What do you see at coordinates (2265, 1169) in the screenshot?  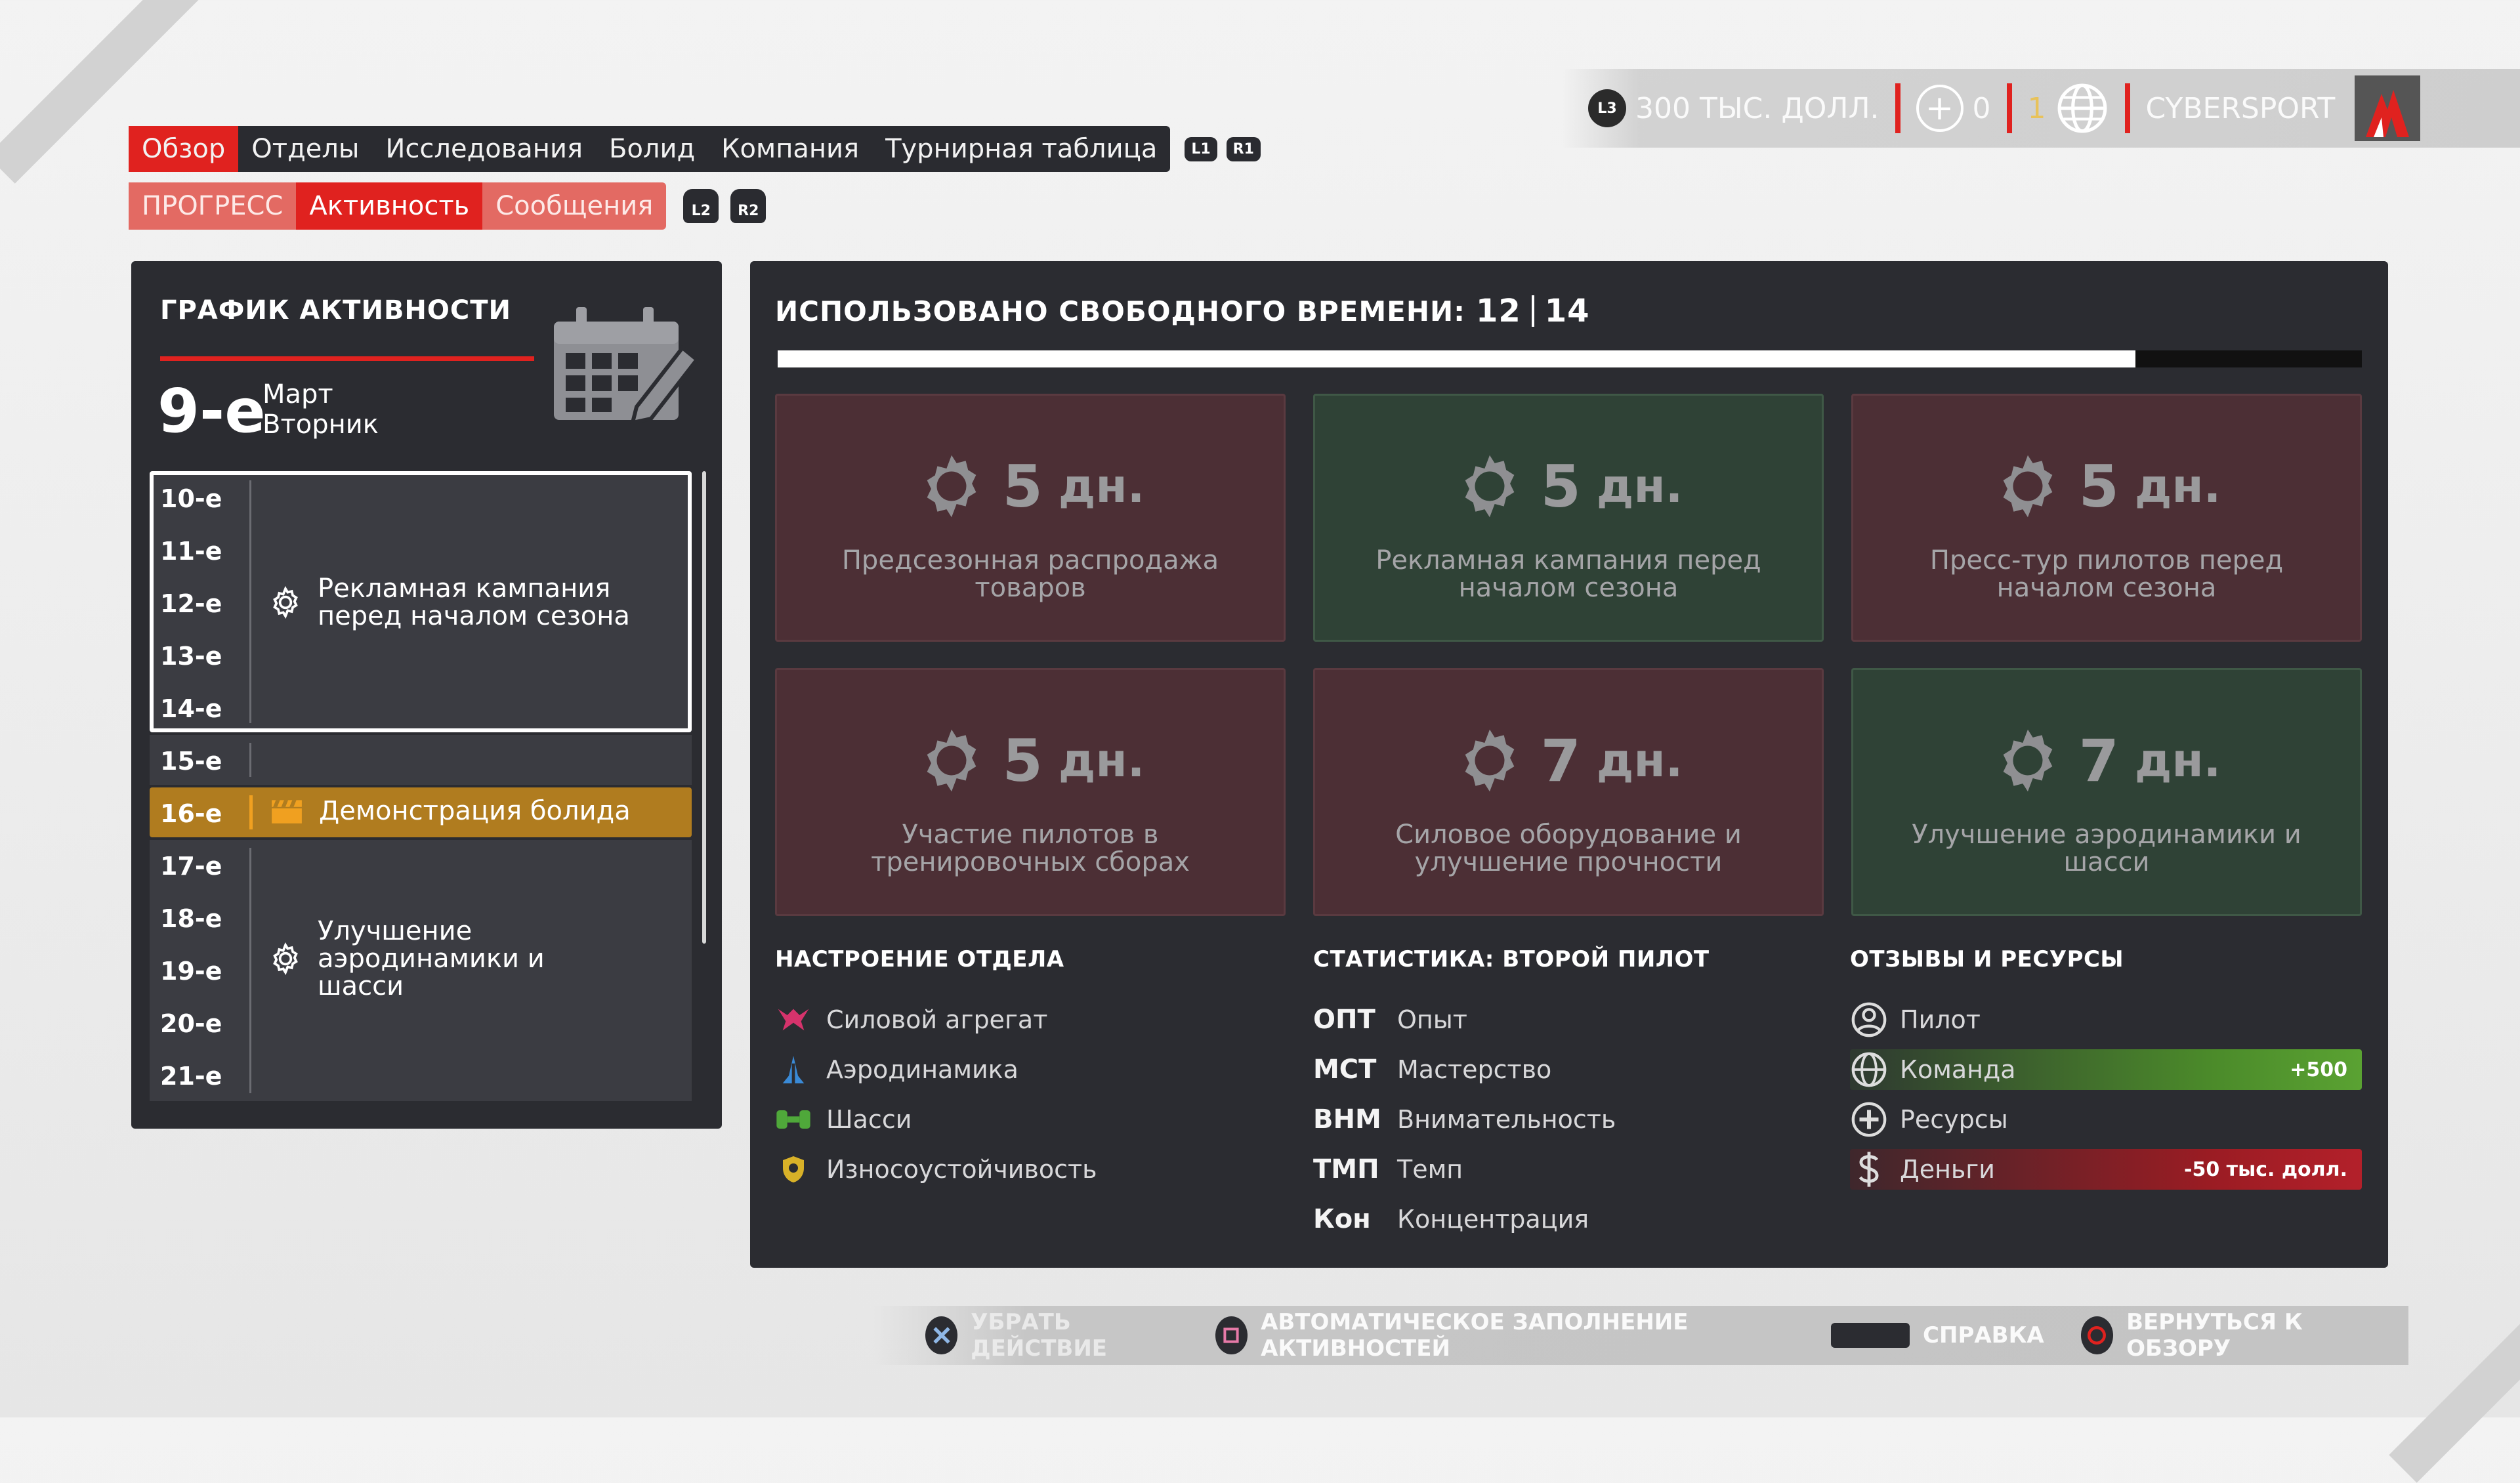 I see `feedback-delta: -50 тыс. долл.` at bounding box center [2265, 1169].